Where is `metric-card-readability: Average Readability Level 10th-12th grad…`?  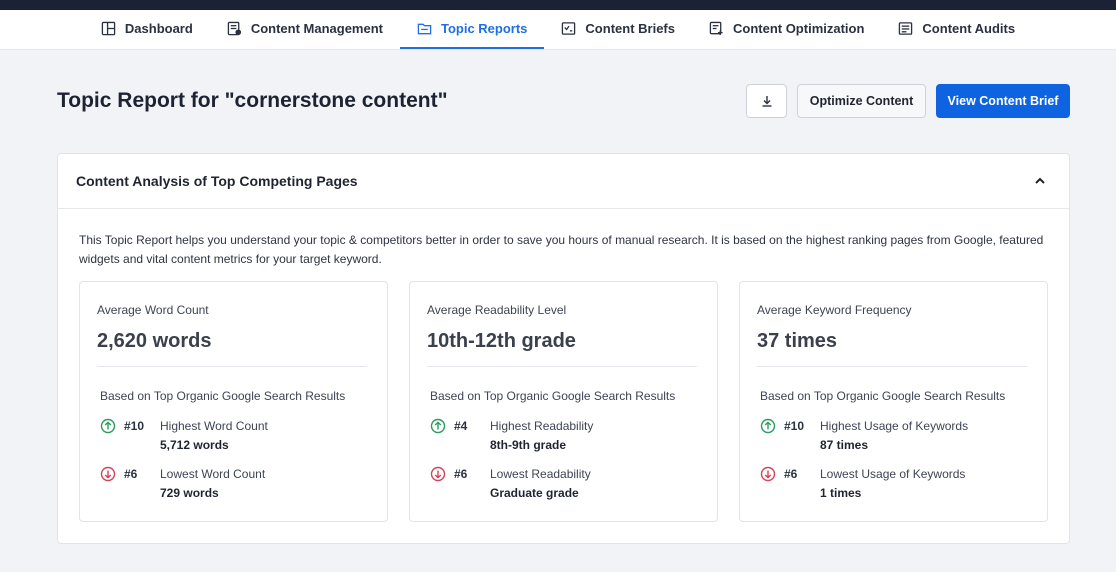
metric-card-readability: Average Readability Level 10th-12th grad… is located at coordinates (563, 401).